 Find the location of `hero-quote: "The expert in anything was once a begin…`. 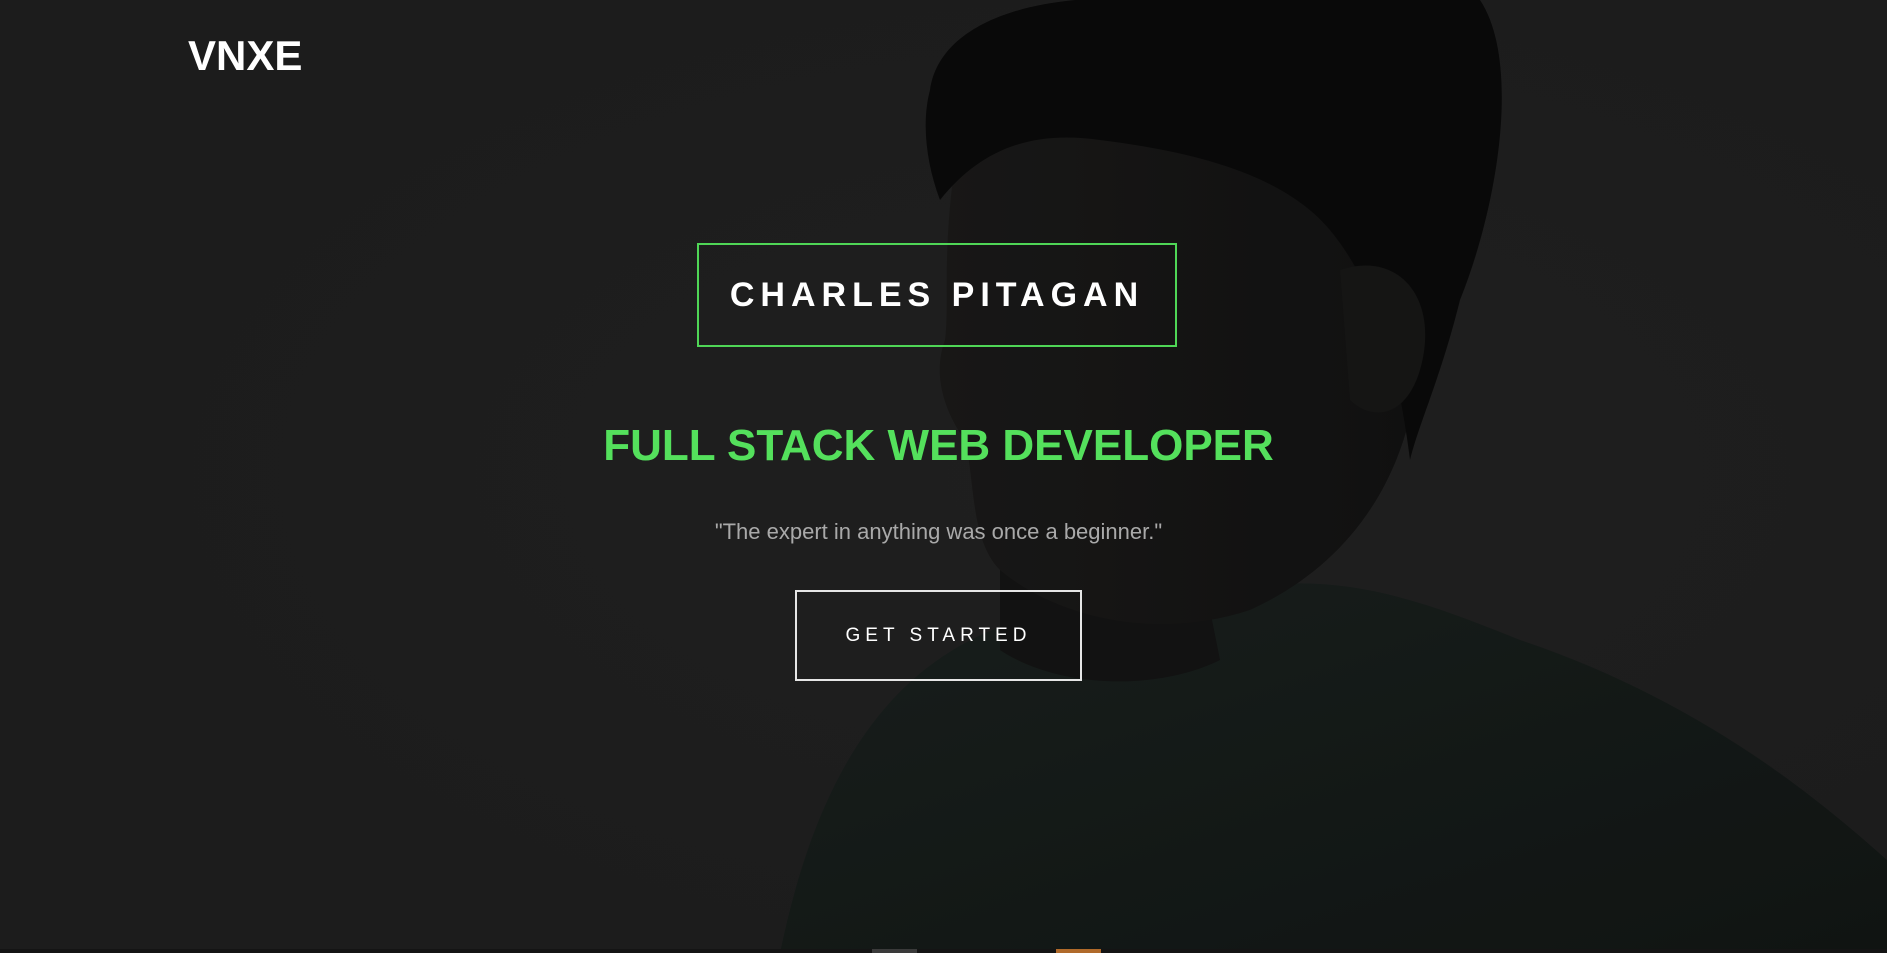

hero-quote: "The expert in anything was once a begin… is located at coordinates (938, 531).